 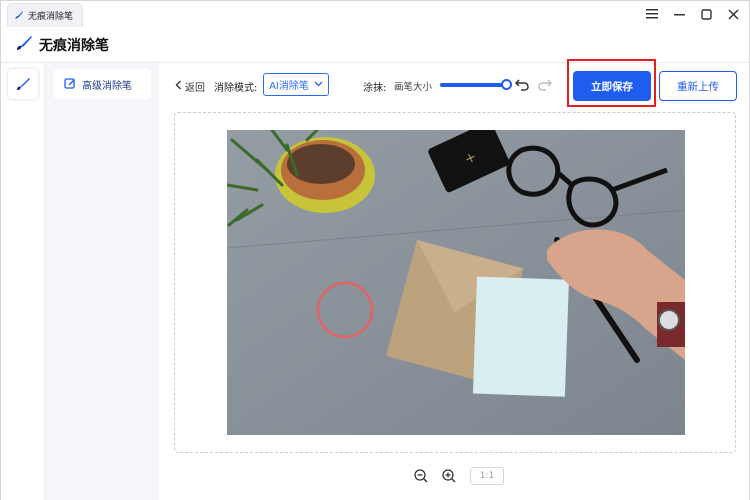 What do you see at coordinates (652, 14) in the screenshot?
I see `menu-icon` at bounding box center [652, 14].